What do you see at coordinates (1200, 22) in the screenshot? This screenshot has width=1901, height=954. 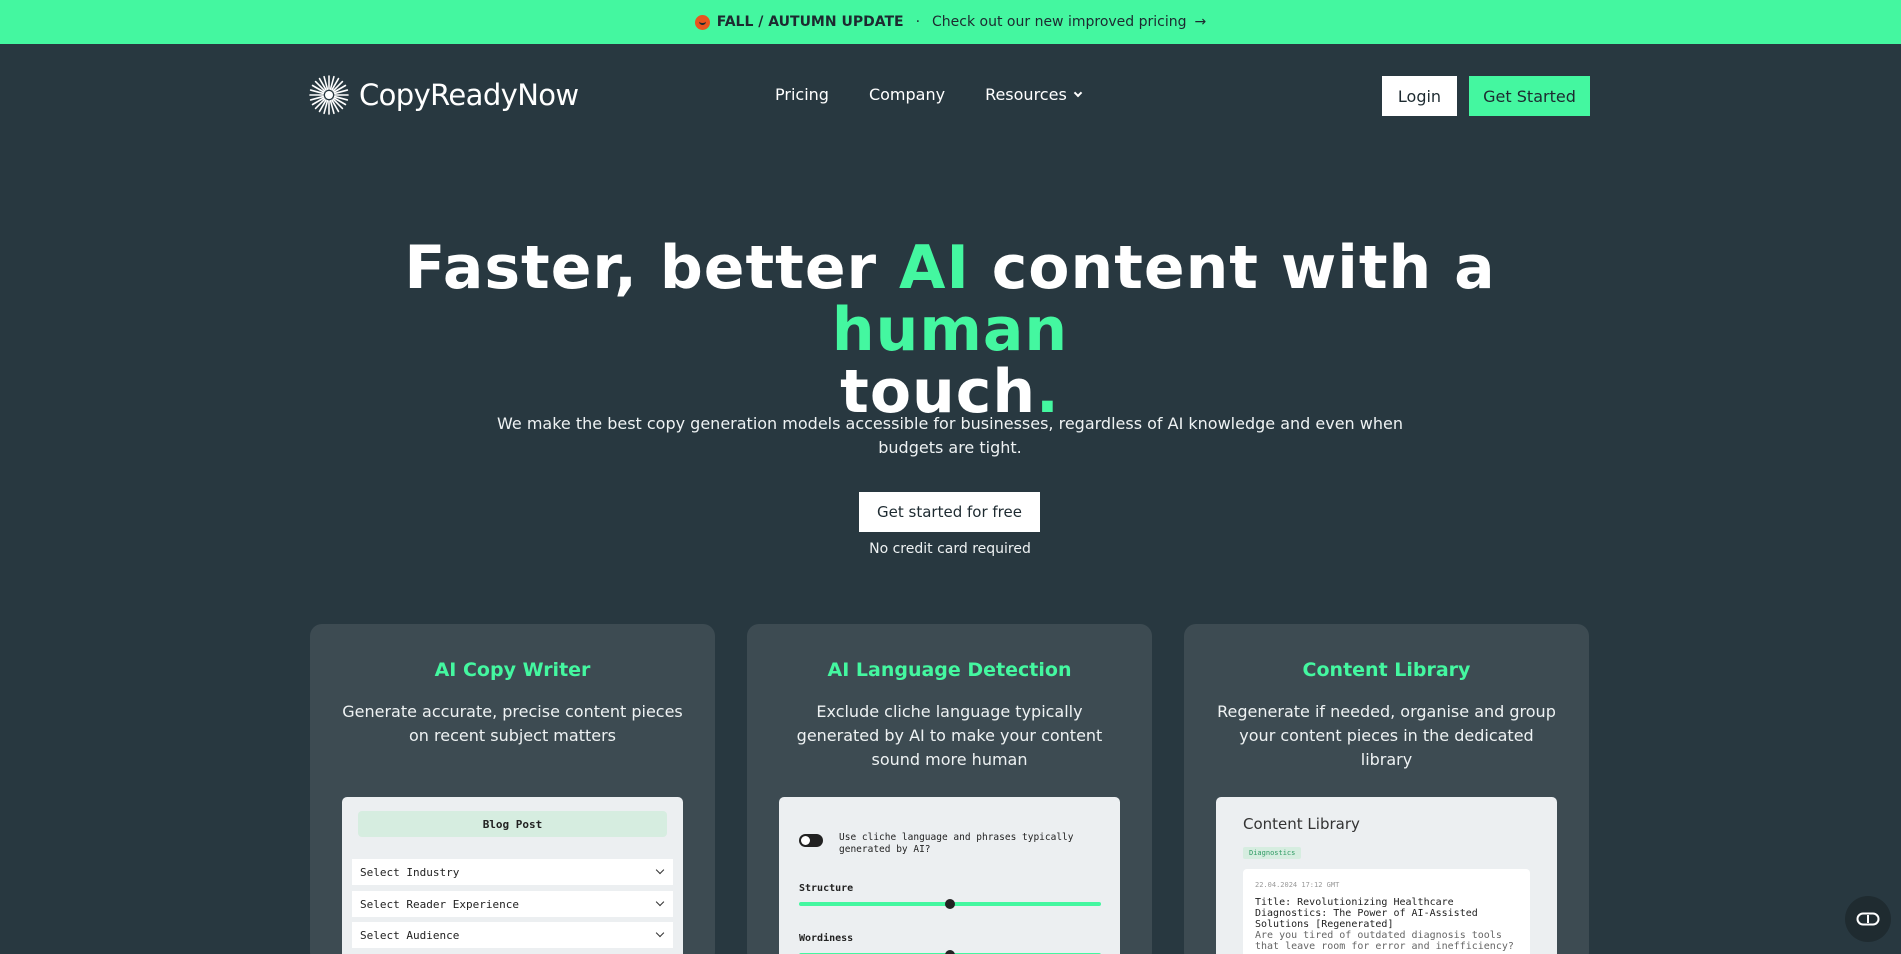 I see `arrow-right-icon: →` at bounding box center [1200, 22].